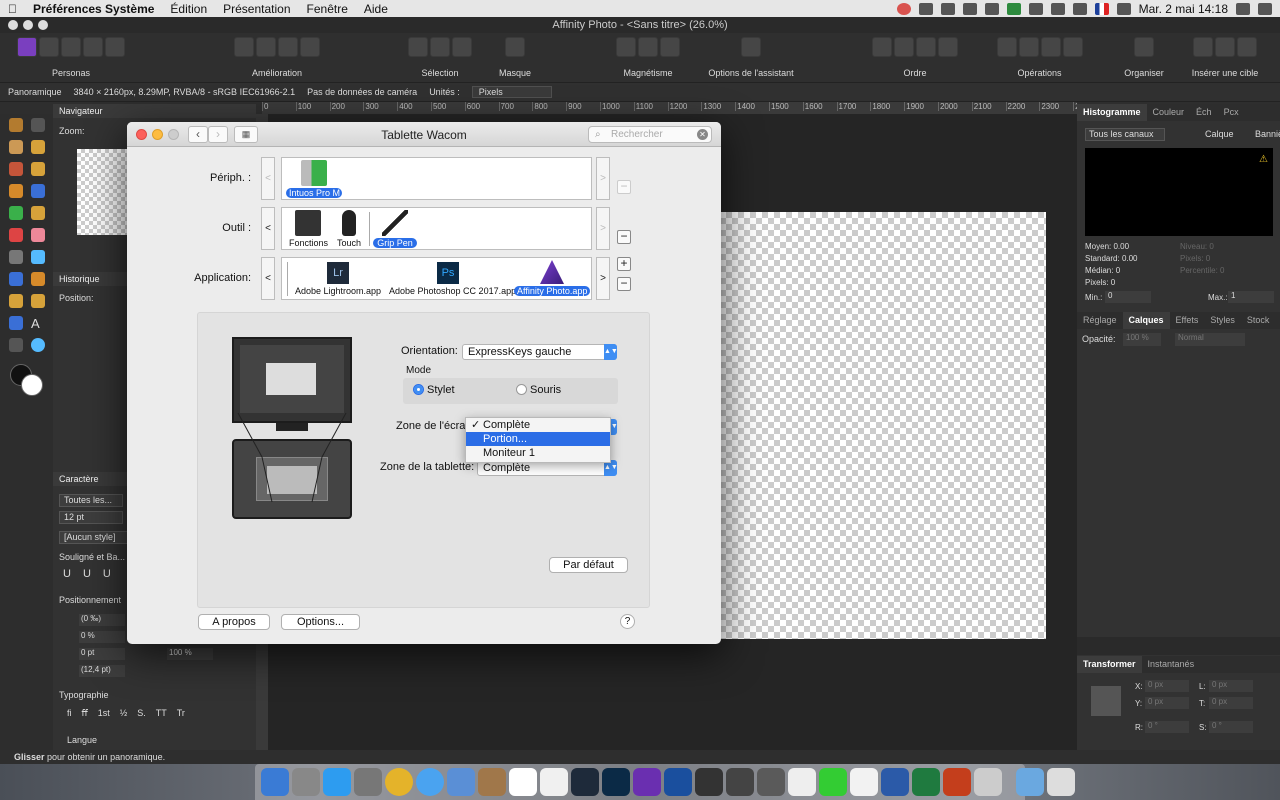  Describe the element at coordinates (16, 169) in the screenshot. I see `brush-tool-icon` at that location.